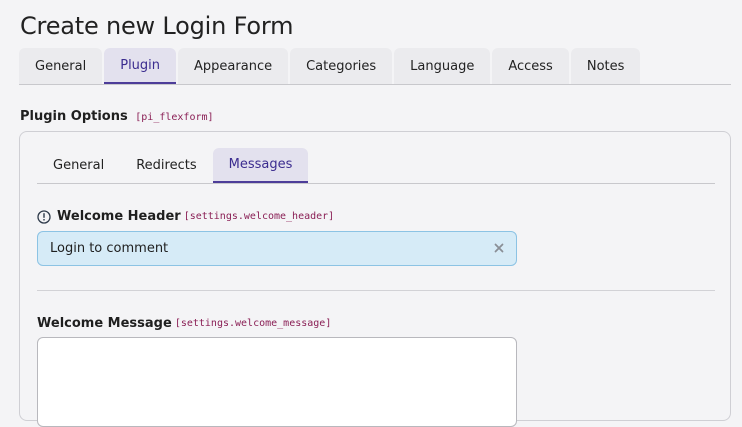  Describe the element at coordinates (233, 66) in the screenshot. I see `tab-appearance: Appearance` at that location.